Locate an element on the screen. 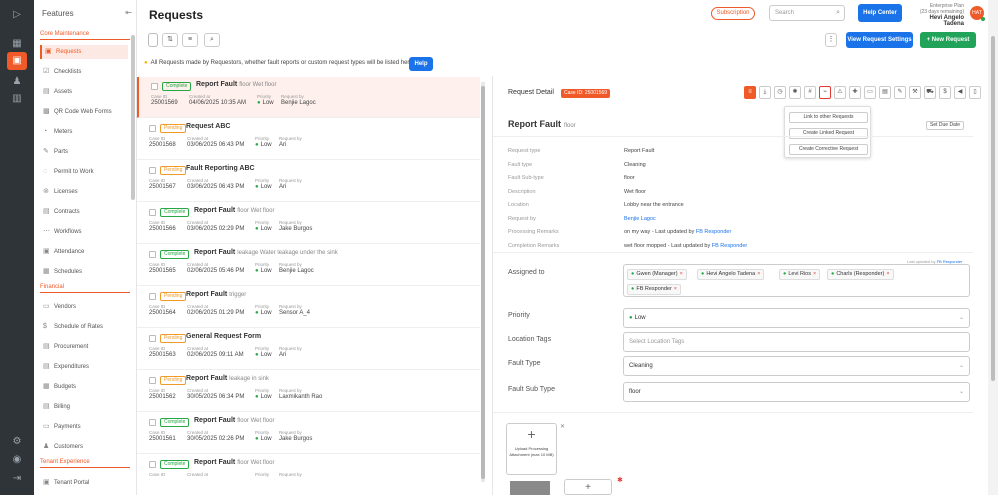 Image resolution: width=998 pixels, height=496 pixels. sidebar-item-vendors: ▭ Vendors is located at coordinates (84, 307).